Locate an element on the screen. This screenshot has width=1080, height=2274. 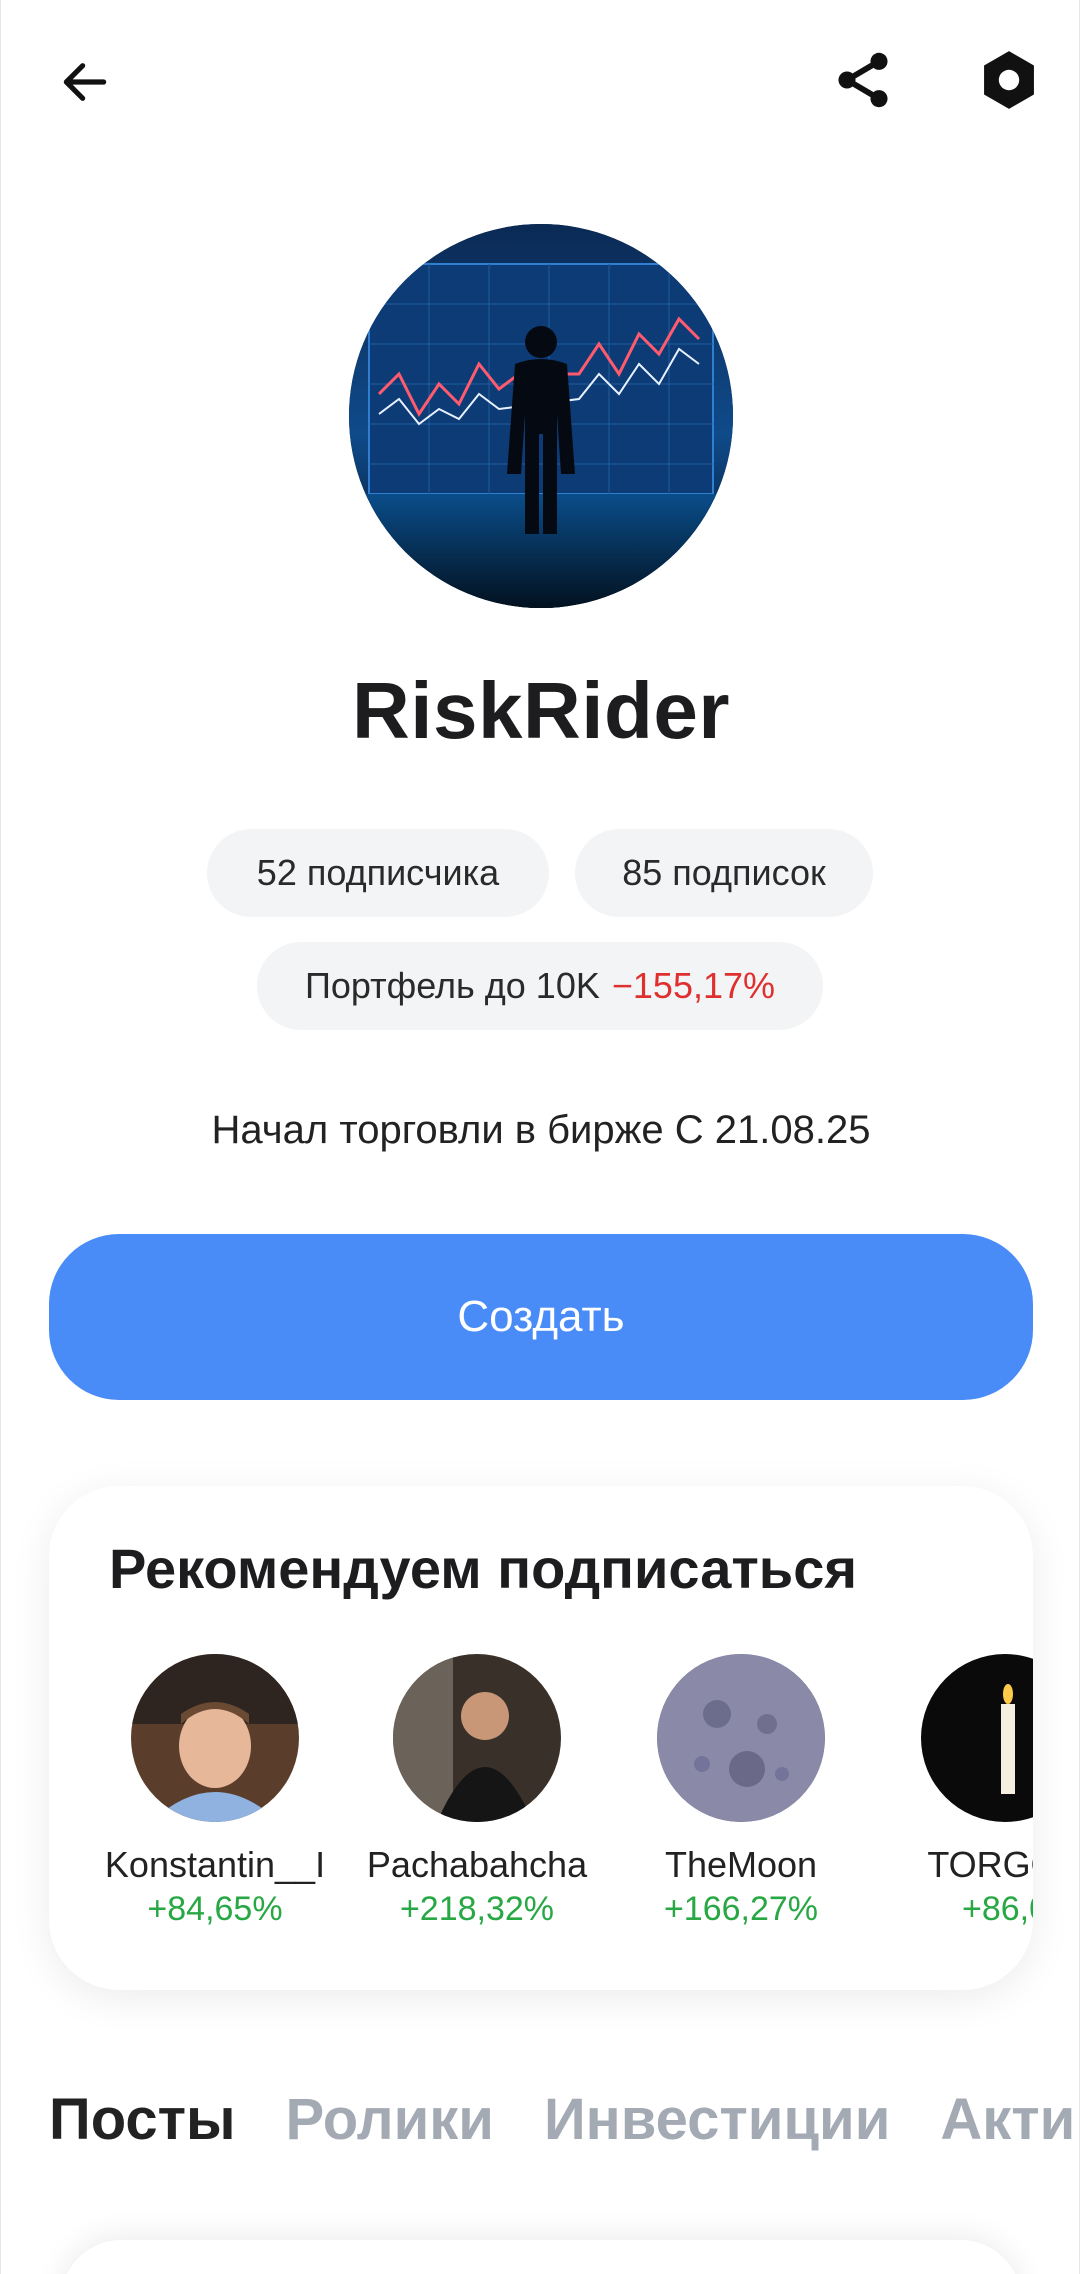
portfolio-chip: Портфель до 10K −155,17% is located at coordinates (540, 986).